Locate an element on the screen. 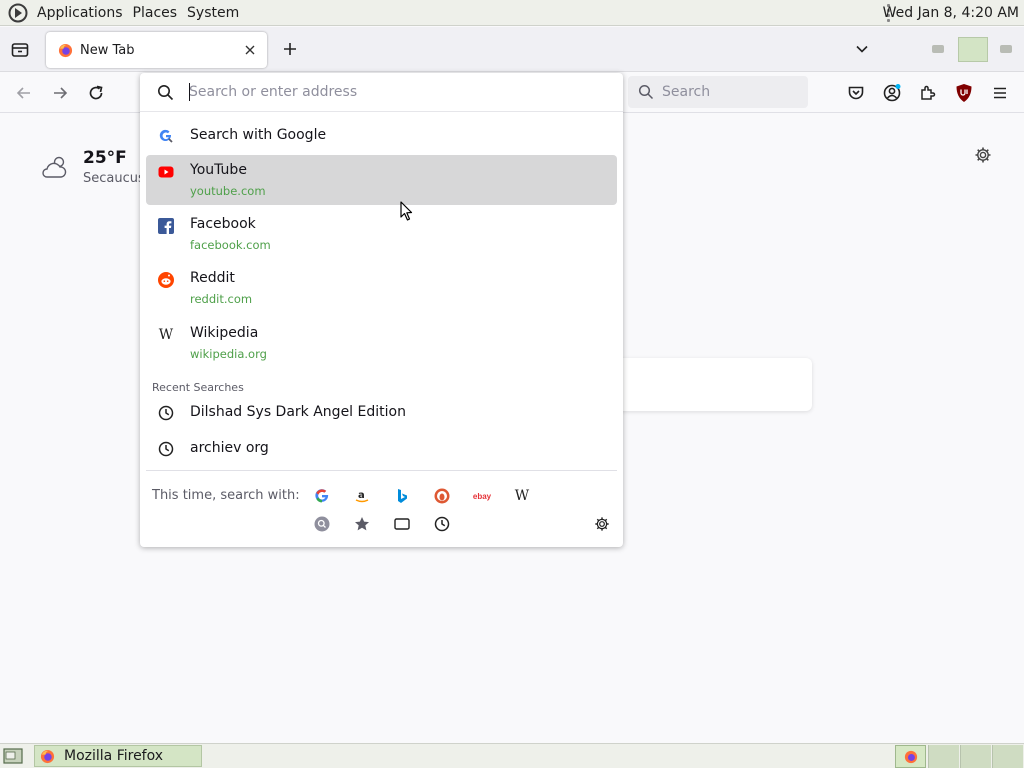 The width and height of the screenshot is (1024, 768). engine-bing-button is located at coordinates (402, 496).